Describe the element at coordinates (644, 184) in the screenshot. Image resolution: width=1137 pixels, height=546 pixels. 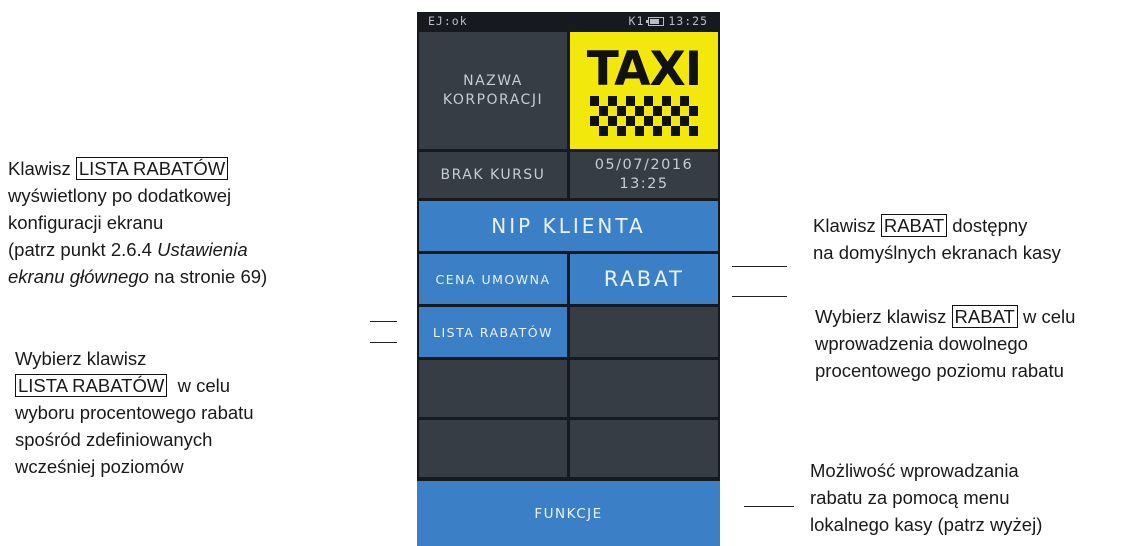
I see `time-display: 13:25` at that location.